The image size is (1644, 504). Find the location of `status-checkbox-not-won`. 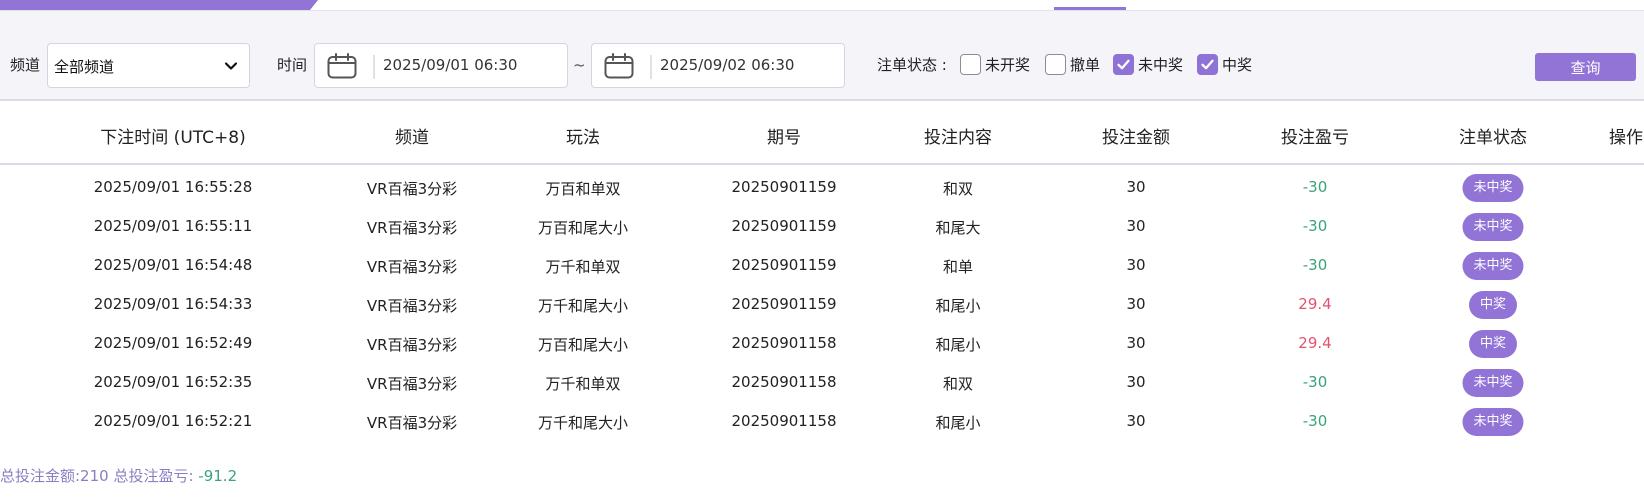

status-checkbox-not-won is located at coordinates (1123, 64).